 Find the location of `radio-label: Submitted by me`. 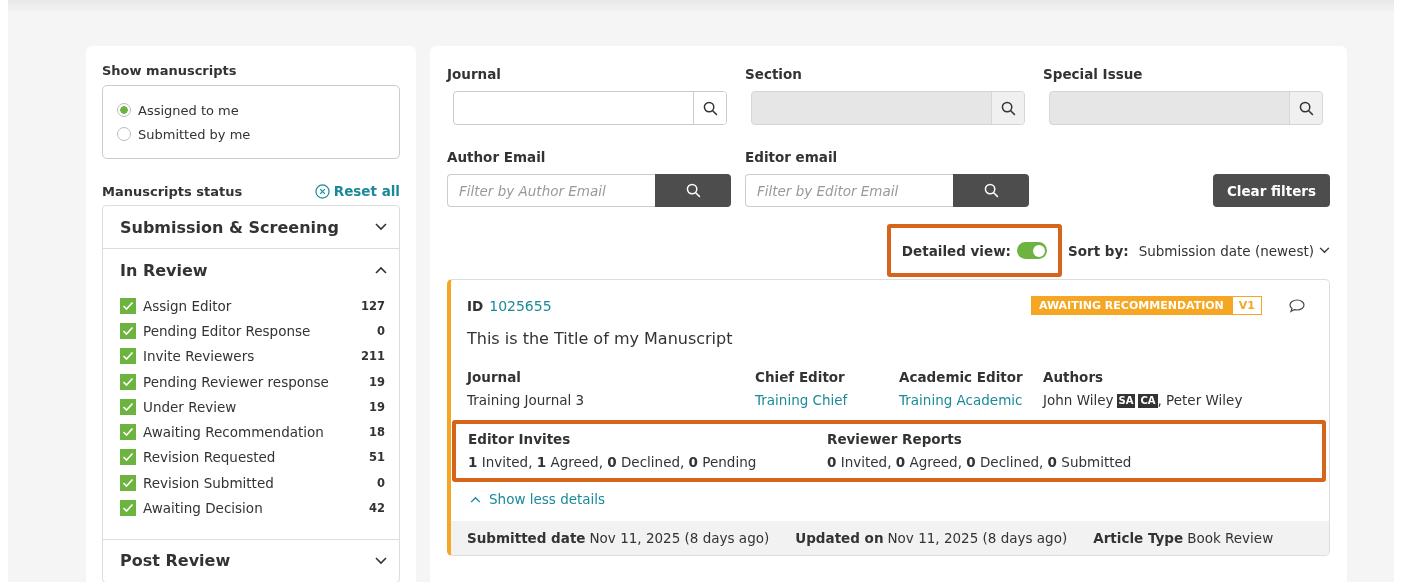

radio-label: Submitted by me is located at coordinates (194, 134).